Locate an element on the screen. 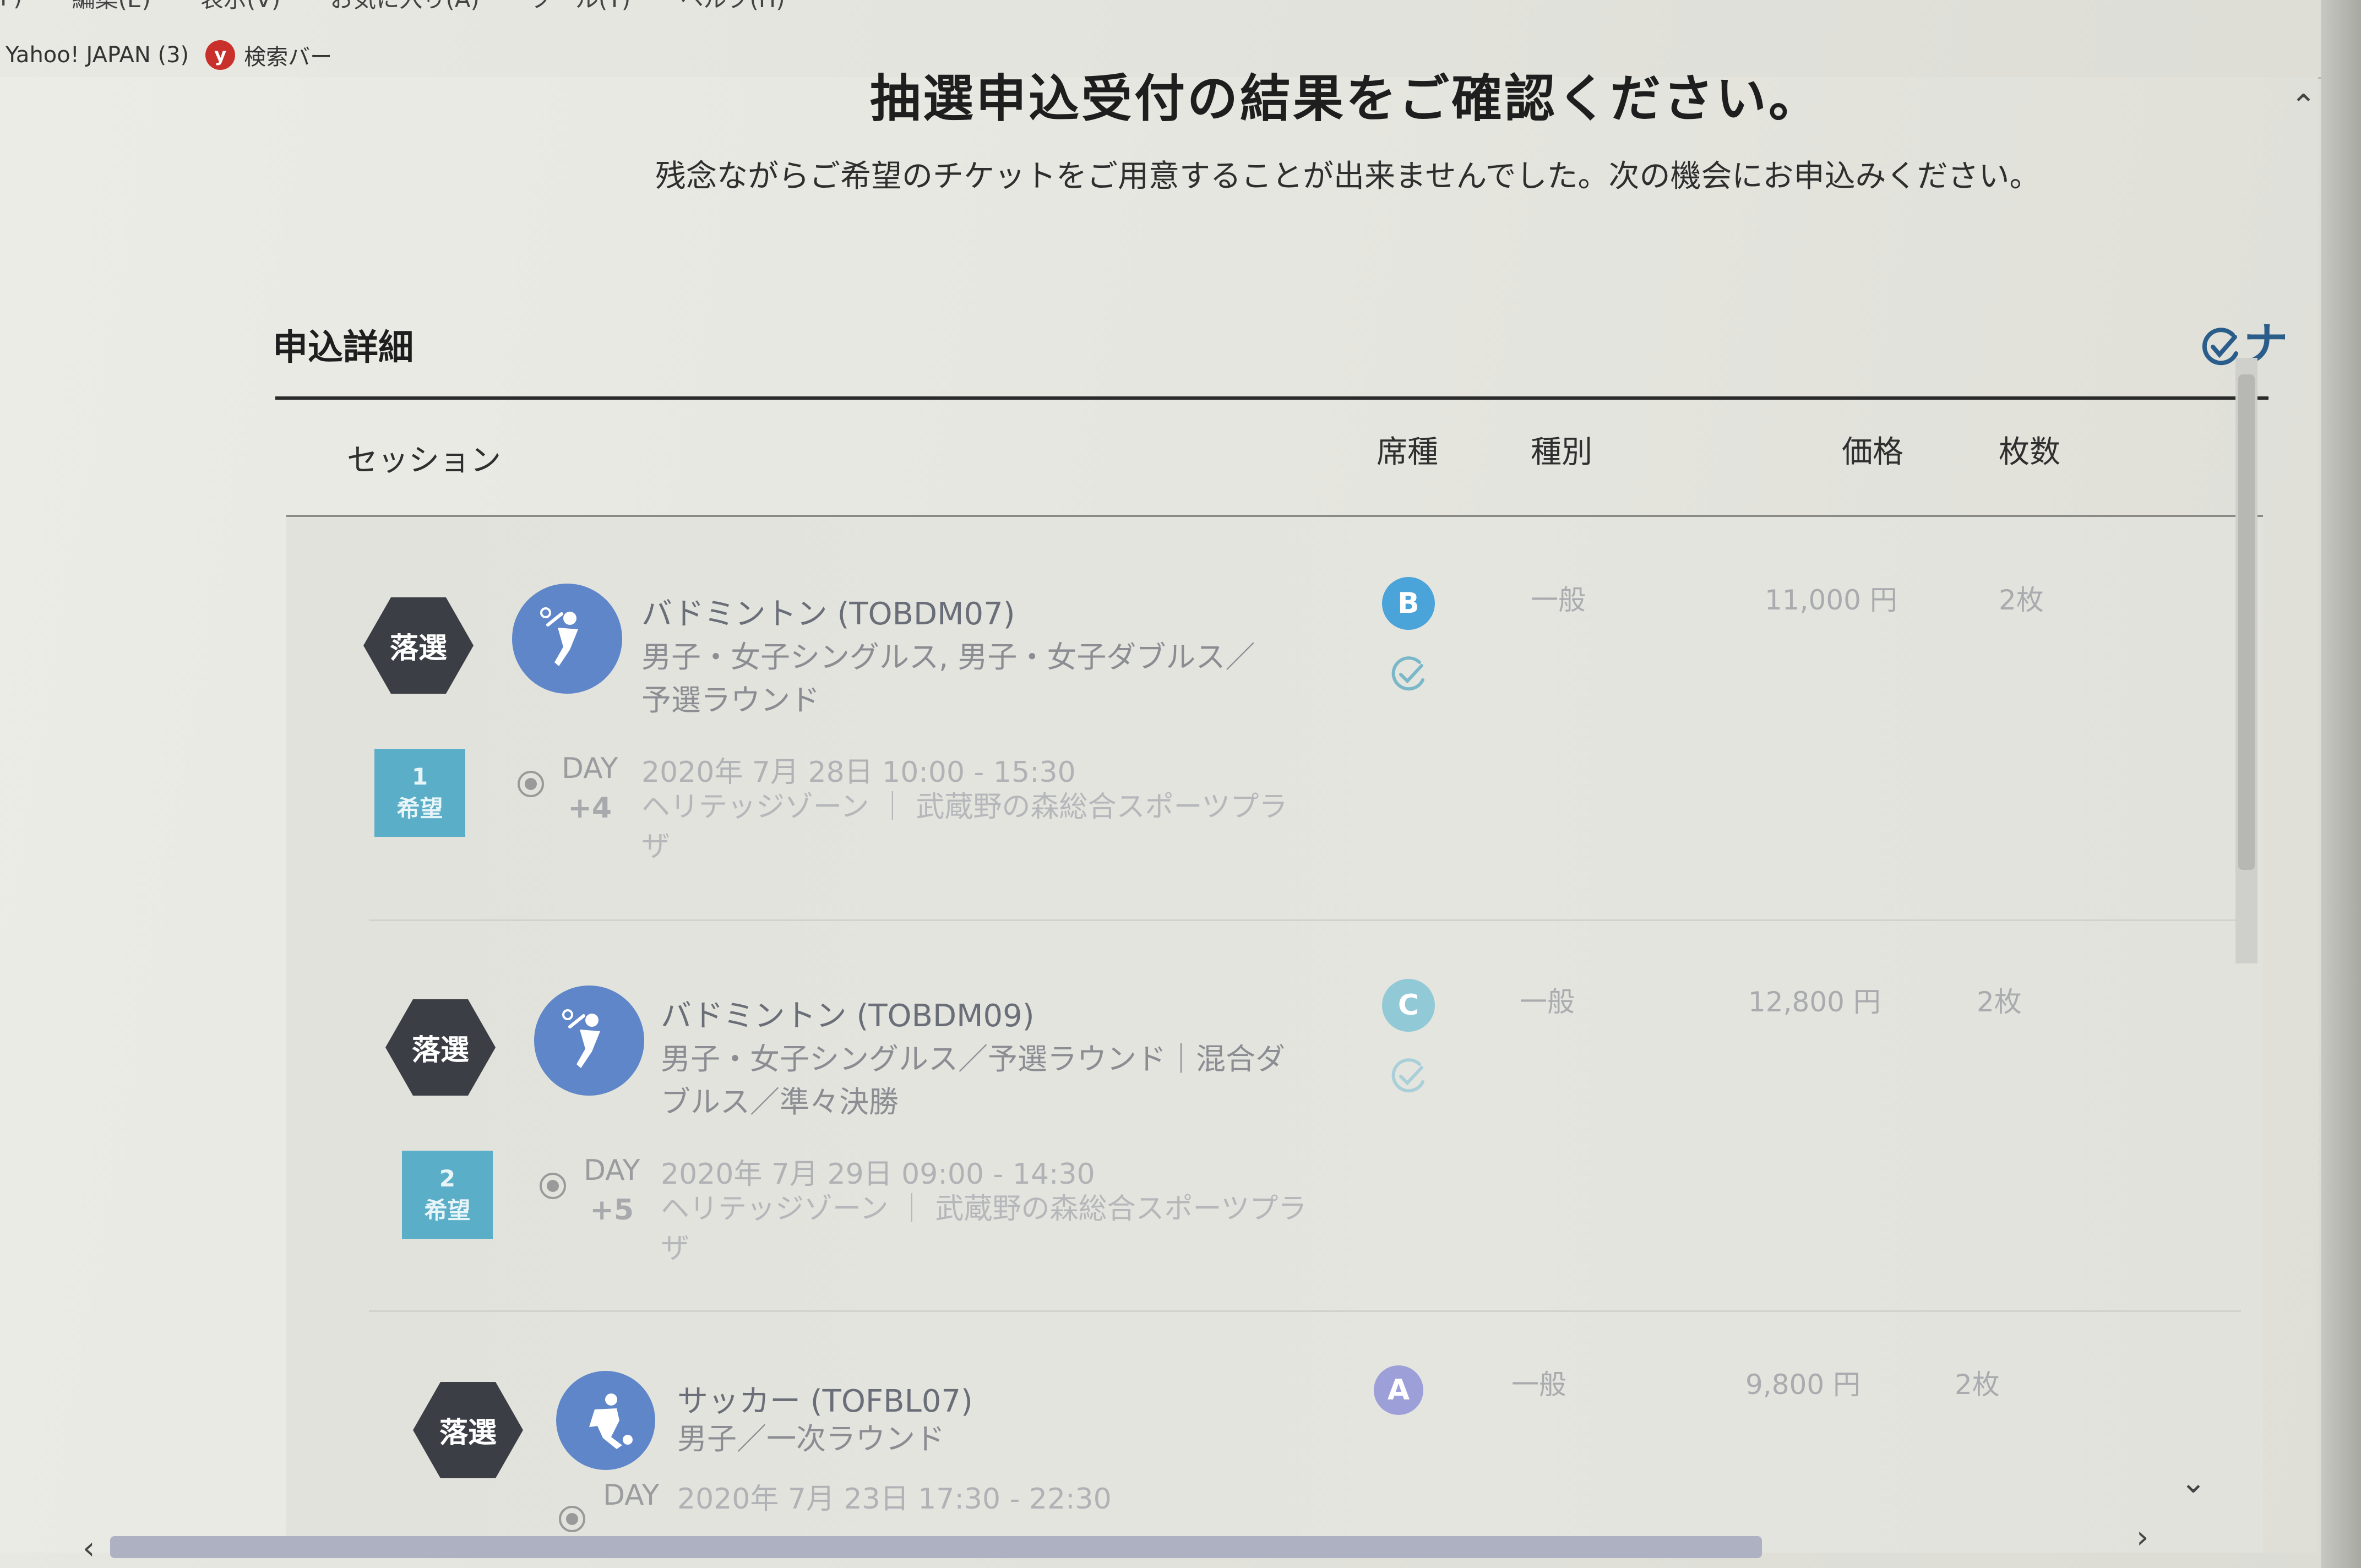  menu-item-tools: ツール(T) is located at coordinates (579, 7).